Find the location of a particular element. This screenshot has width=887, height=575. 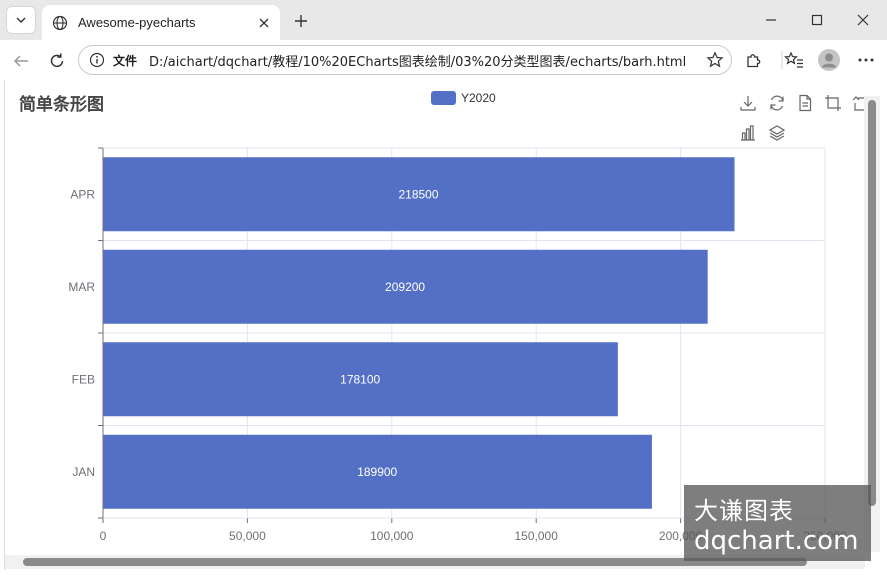

y-category-label: JAN is located at coordinates (83, 472).